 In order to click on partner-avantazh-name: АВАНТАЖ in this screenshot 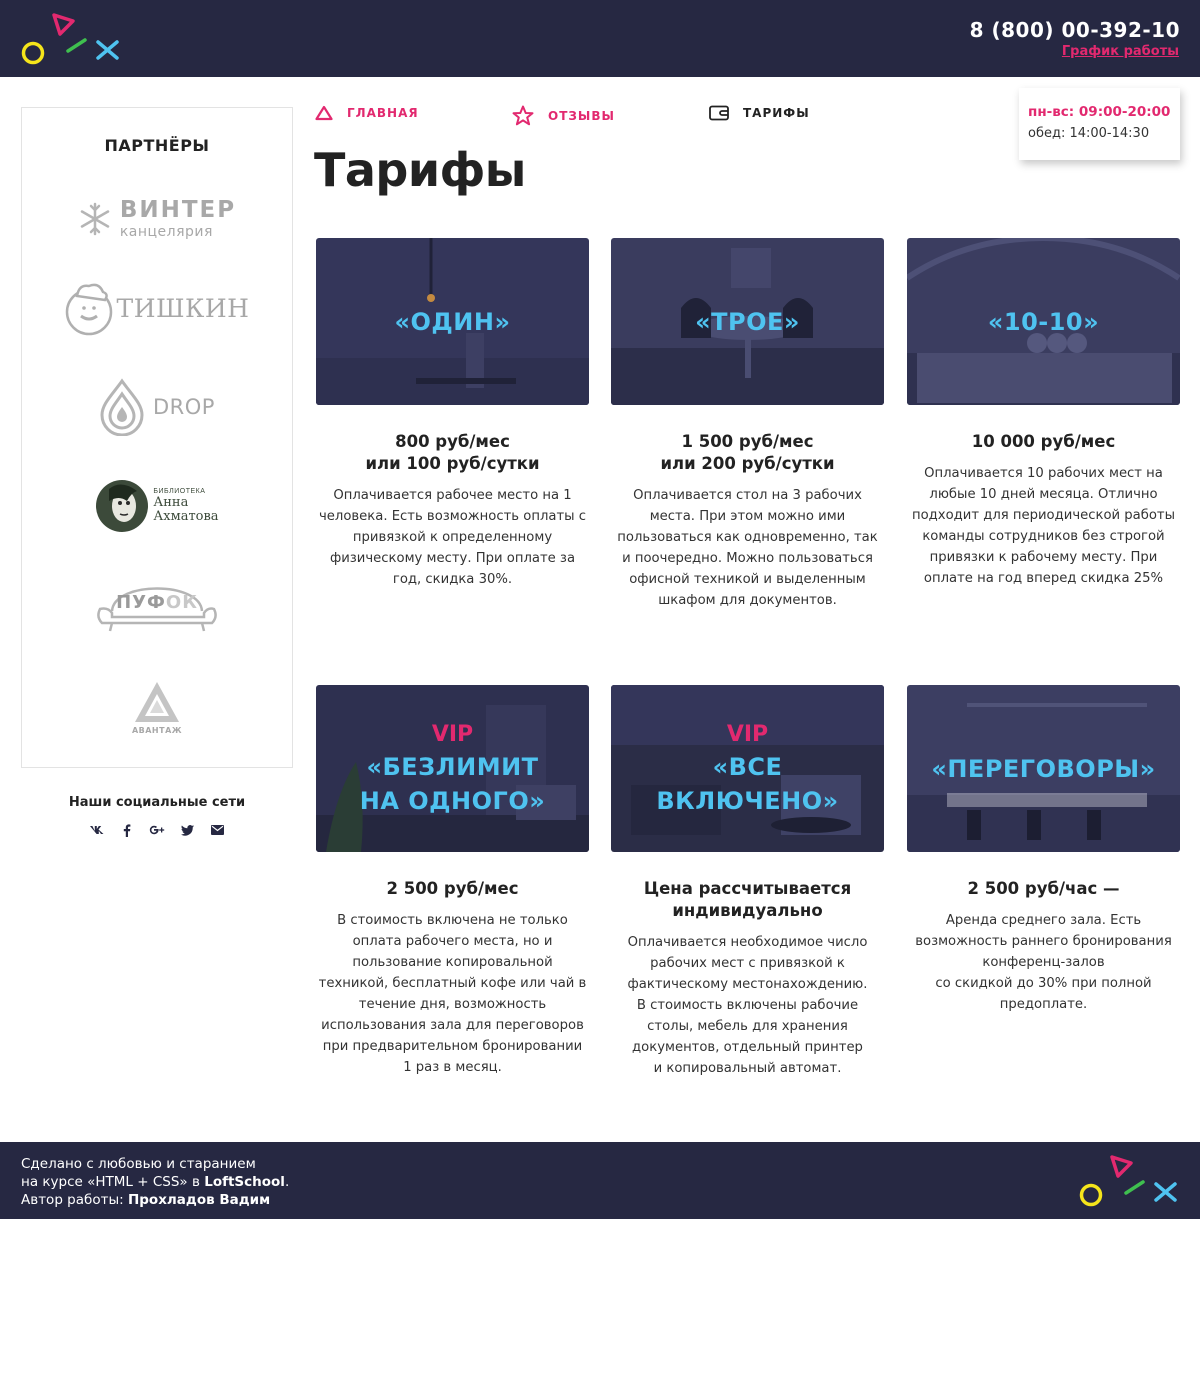, I will do `click(157, 730)`.